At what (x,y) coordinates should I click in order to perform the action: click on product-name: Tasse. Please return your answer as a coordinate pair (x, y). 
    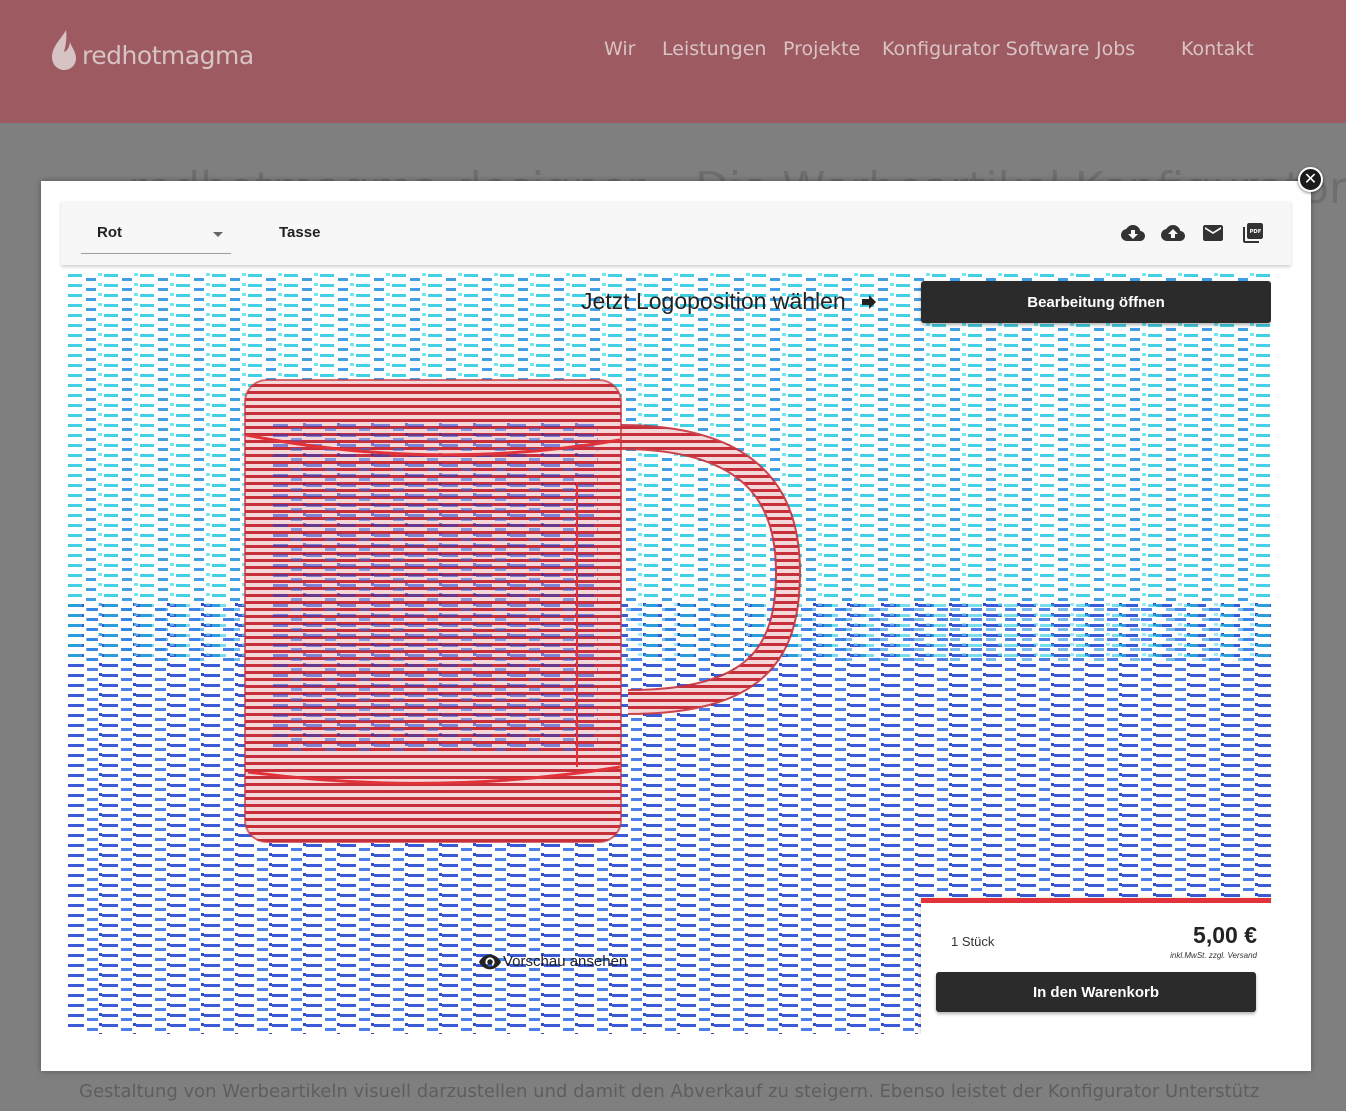
    Looking at the image, I should click on (300, 232).